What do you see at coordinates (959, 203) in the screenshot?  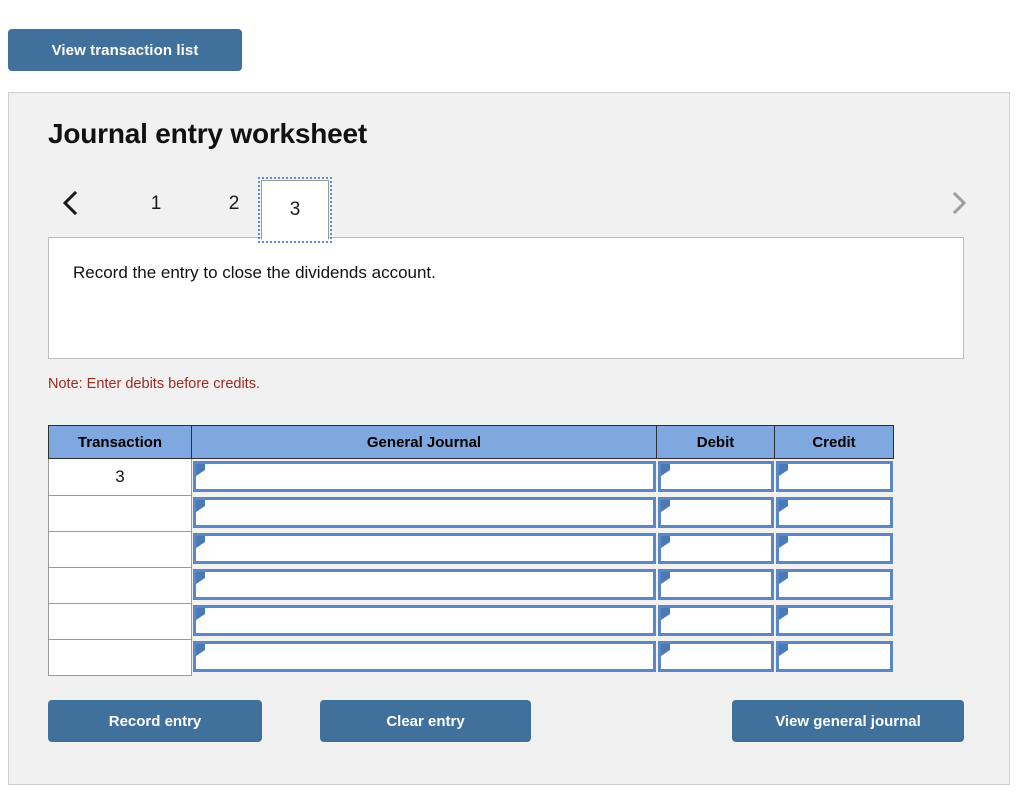 I see `chevron-right-icon` at bounding box center [959, 203].